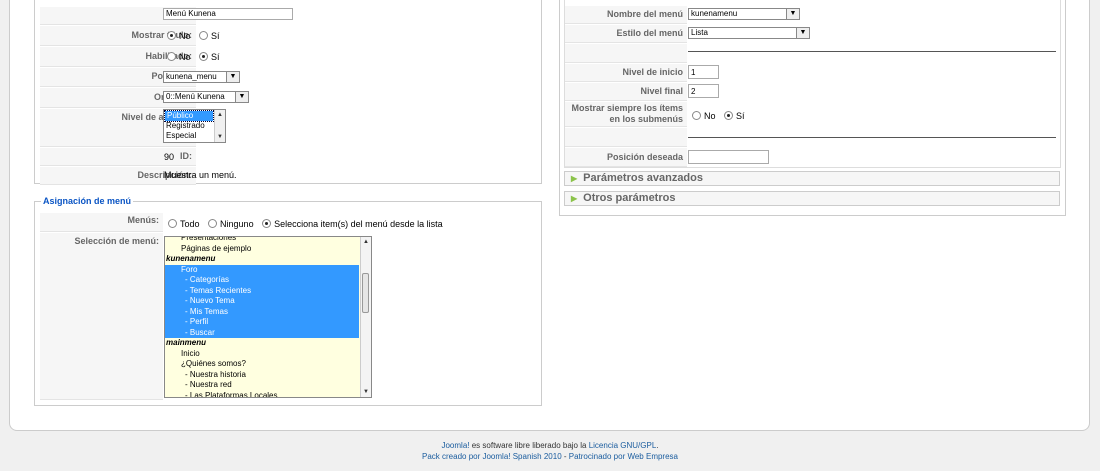  What do you see at coordinates (703, 91) in the screenshot?
I see `end-level-input` at bounding box center [703, 91].